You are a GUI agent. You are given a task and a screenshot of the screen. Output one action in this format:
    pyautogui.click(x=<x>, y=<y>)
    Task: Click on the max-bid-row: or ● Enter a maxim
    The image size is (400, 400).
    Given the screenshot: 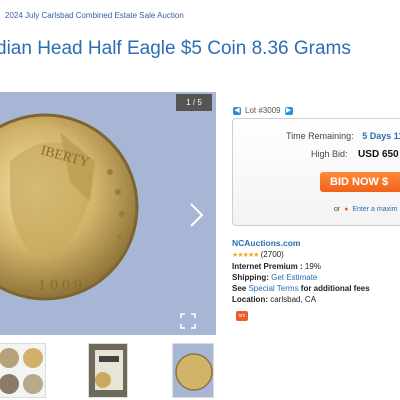 What is the action you would take?
    pyautogui.click(x=366, y=209)
    